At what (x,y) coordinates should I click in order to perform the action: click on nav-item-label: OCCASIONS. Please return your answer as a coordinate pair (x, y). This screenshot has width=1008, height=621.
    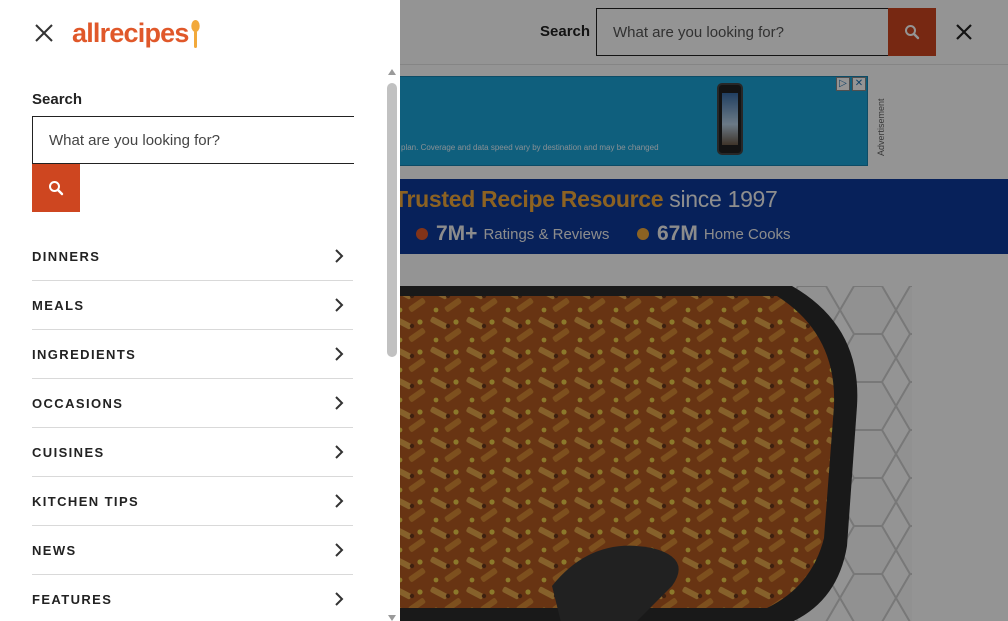
    Looking at the image, I should click on (78, 403).